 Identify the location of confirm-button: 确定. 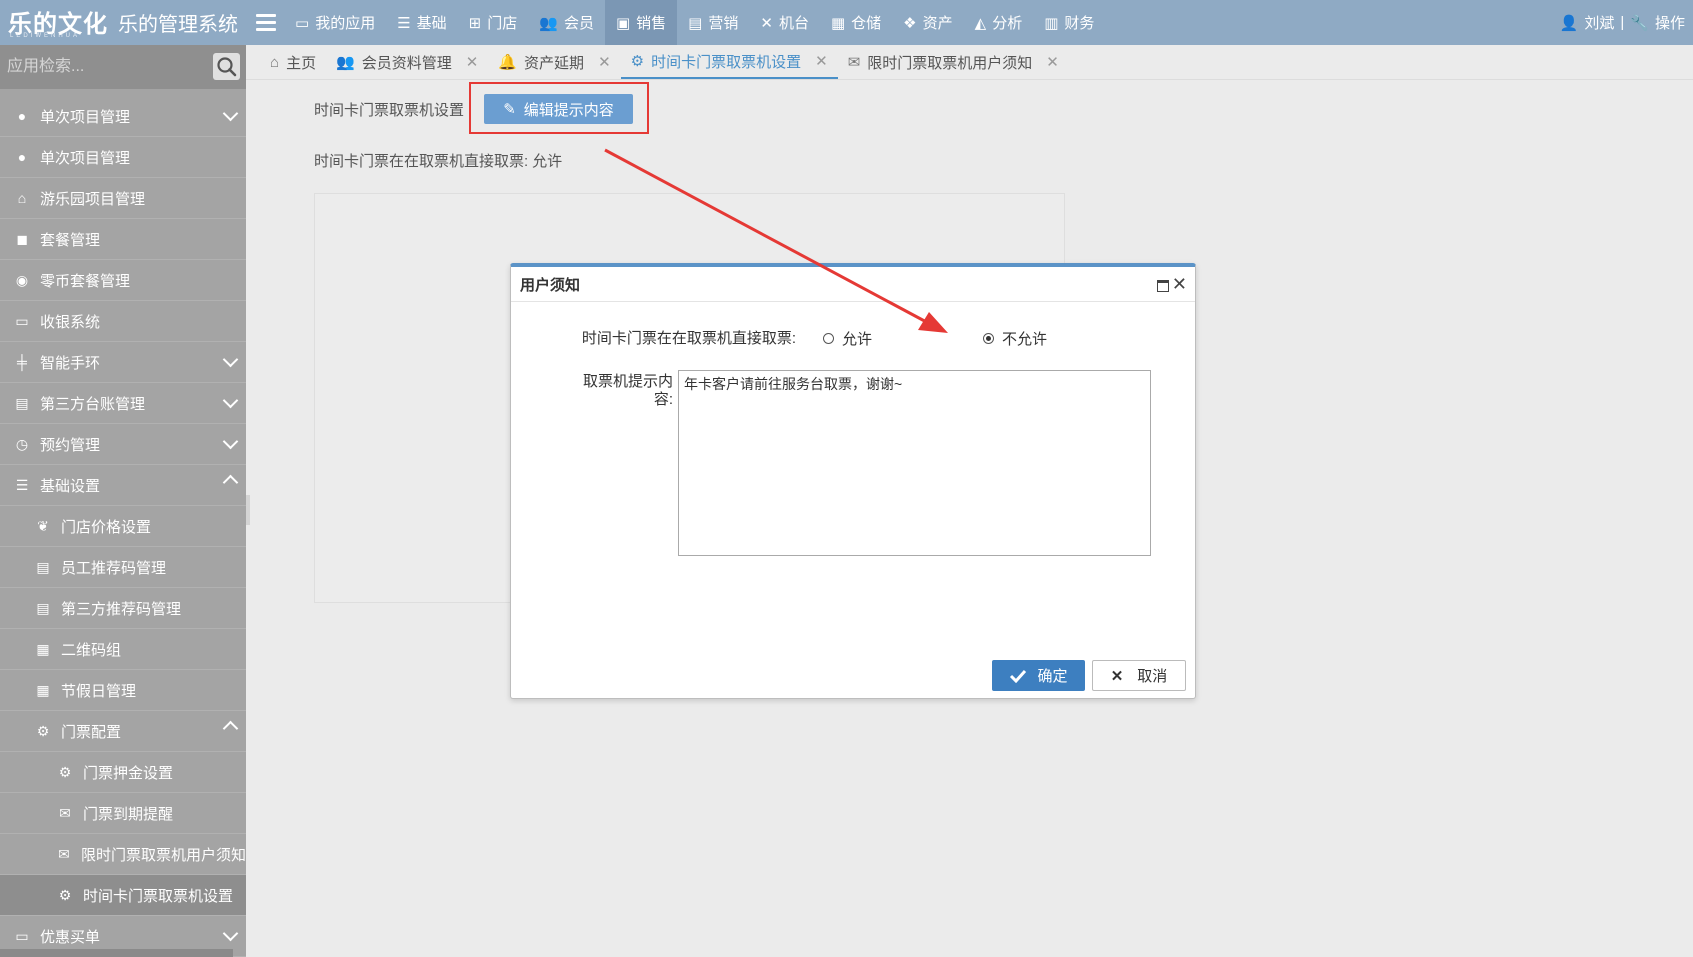
(1038, 675).